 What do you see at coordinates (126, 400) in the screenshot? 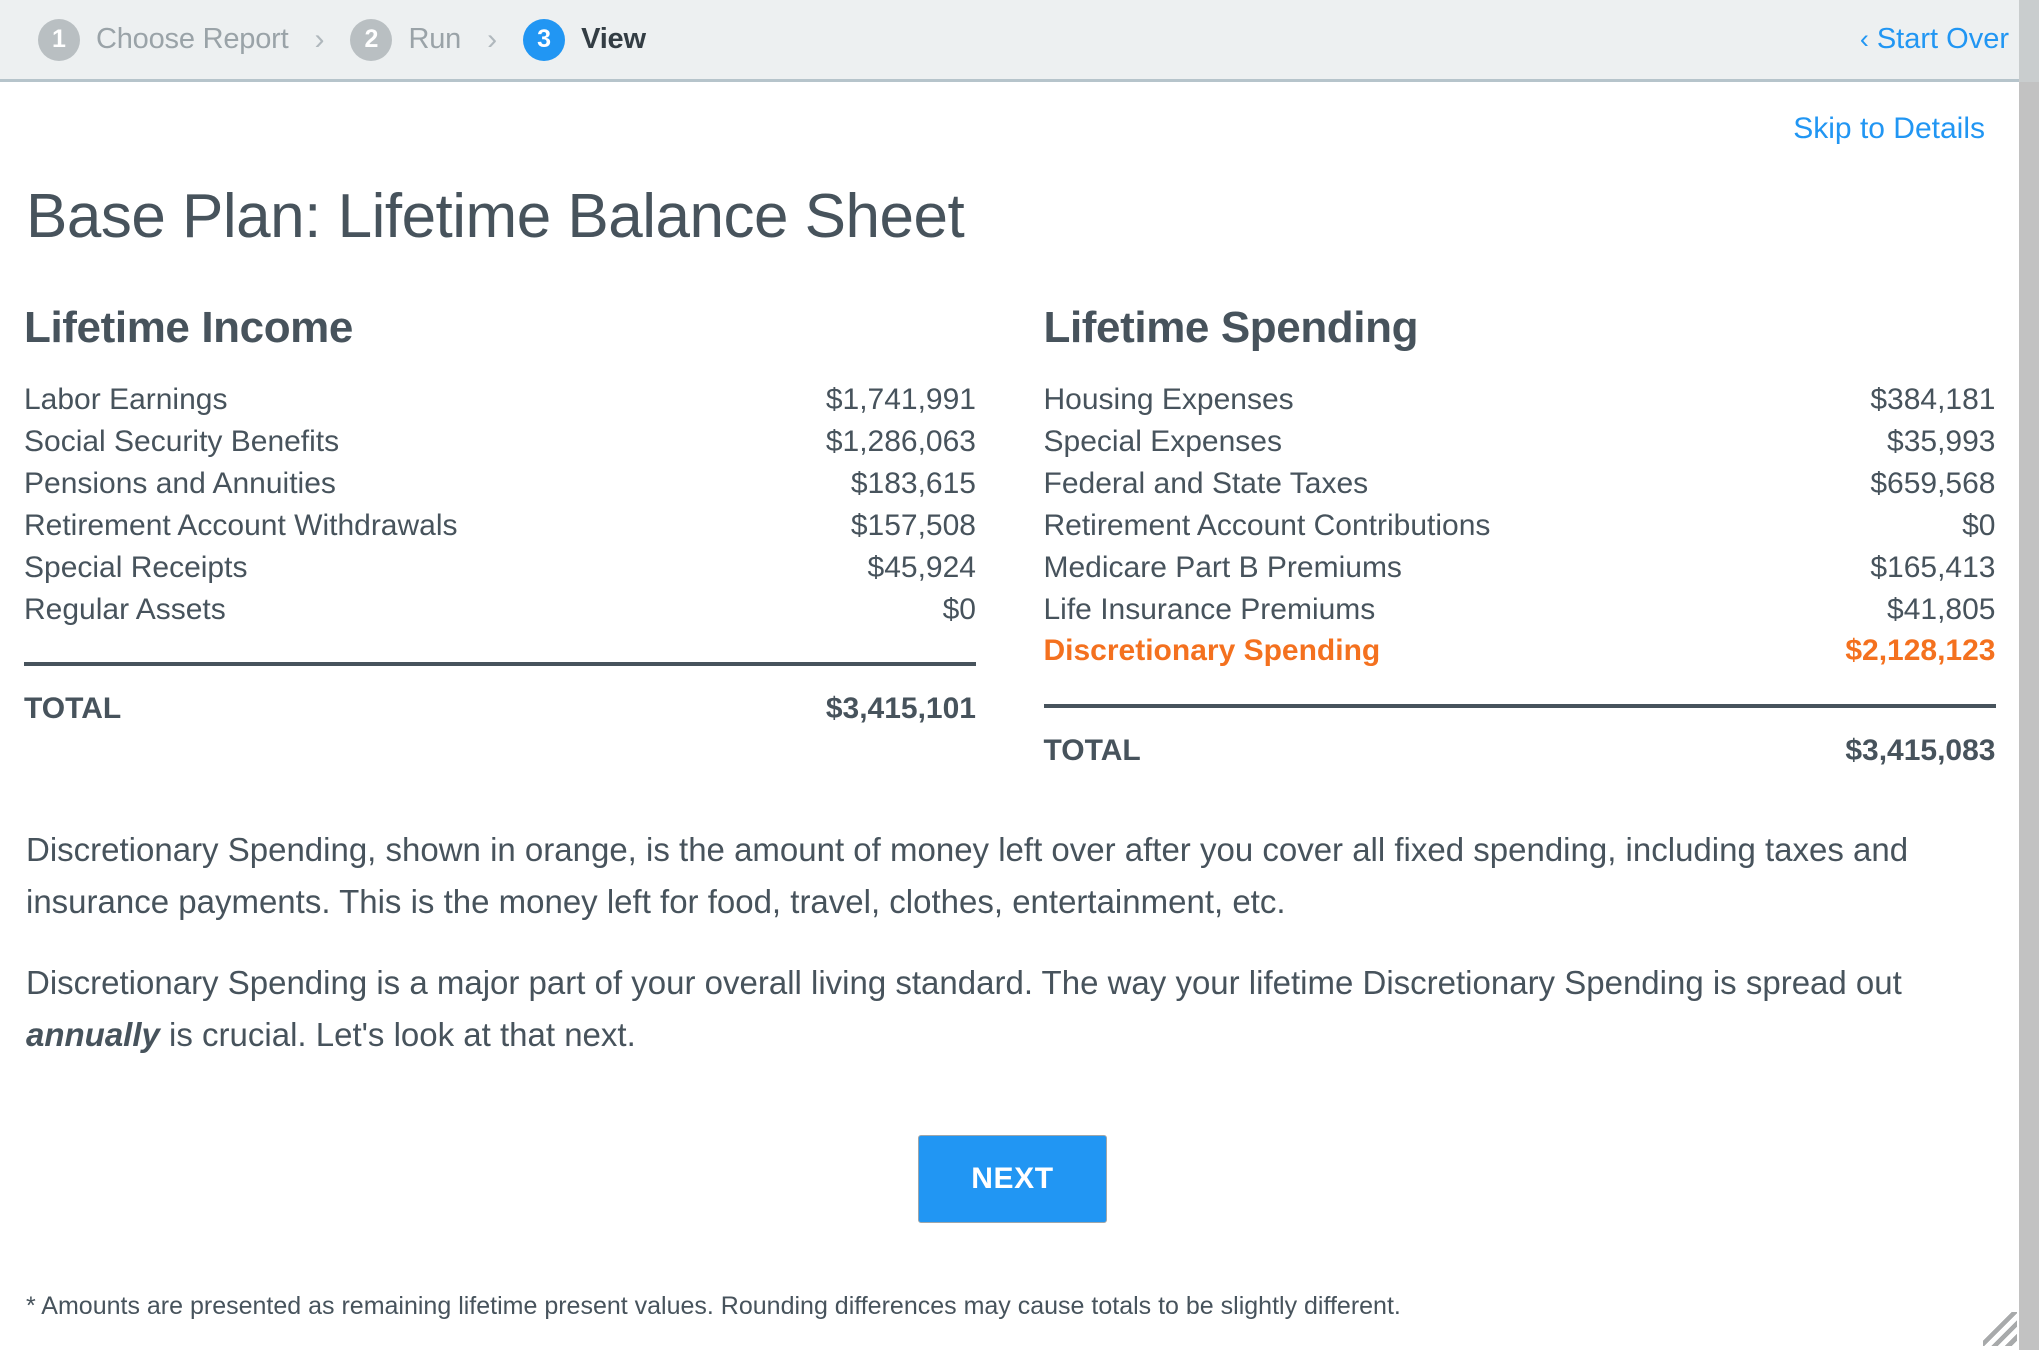
I see `row-label: Labor Earnings` at bounding box center [126, 400].